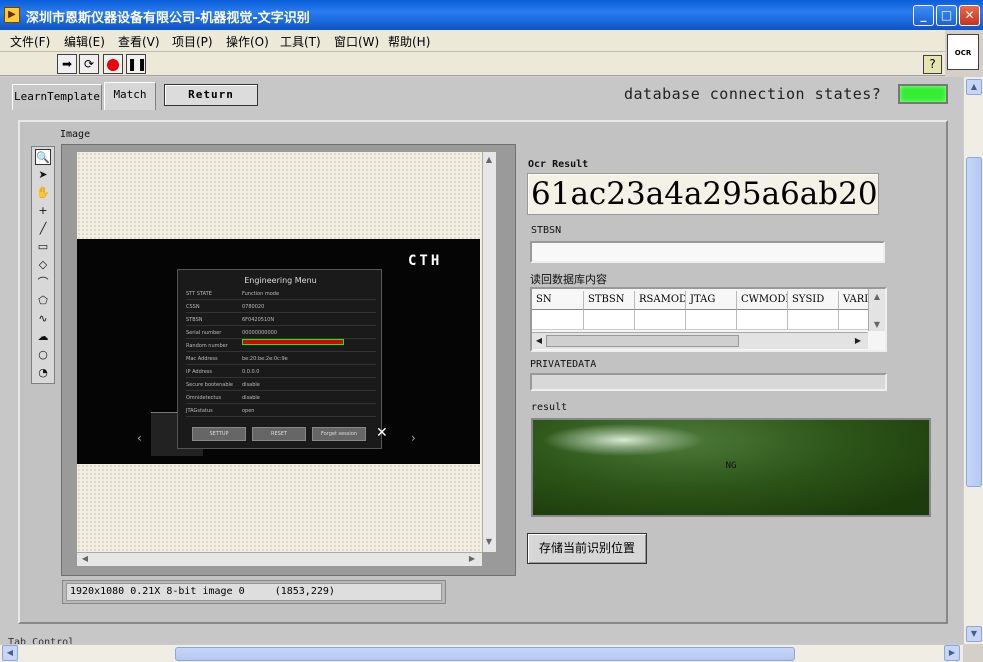  Describe the element at coordinates (84, 41) in the screenshot. I see `menu-edit: 编辑(E)` at that location.